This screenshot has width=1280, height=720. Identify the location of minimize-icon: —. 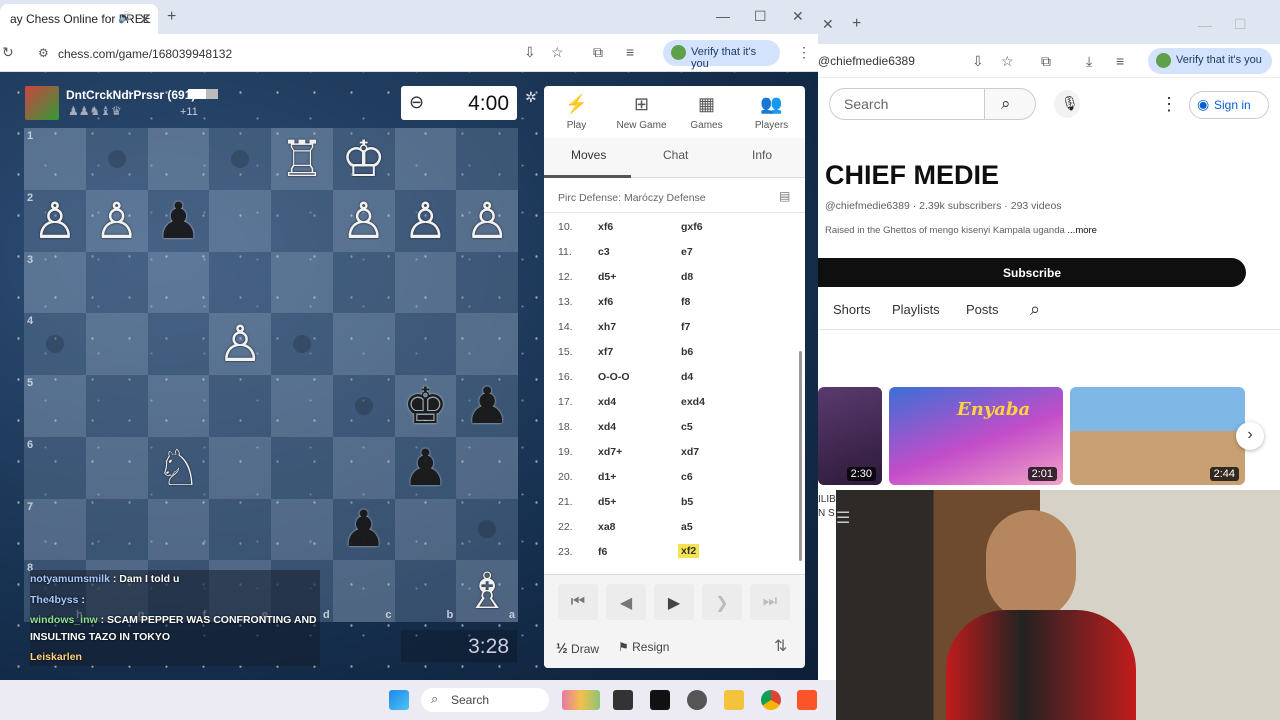
(1205, 25).